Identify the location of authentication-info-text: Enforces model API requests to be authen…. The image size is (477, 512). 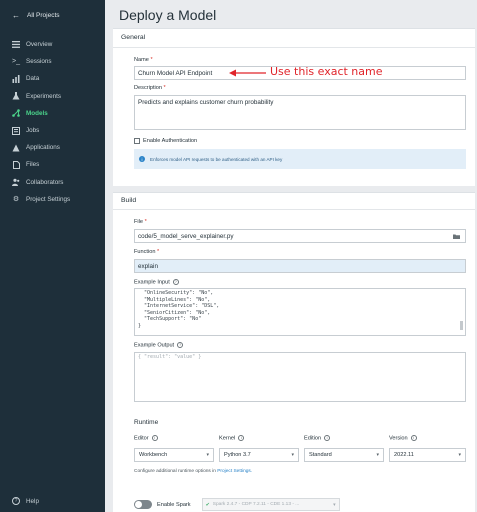
(216, 159).